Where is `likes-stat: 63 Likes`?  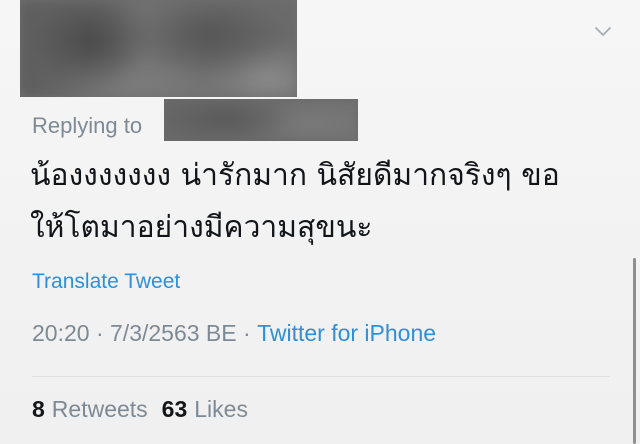
likes-stat: 63 Likes is located at coordinates (205, 409).